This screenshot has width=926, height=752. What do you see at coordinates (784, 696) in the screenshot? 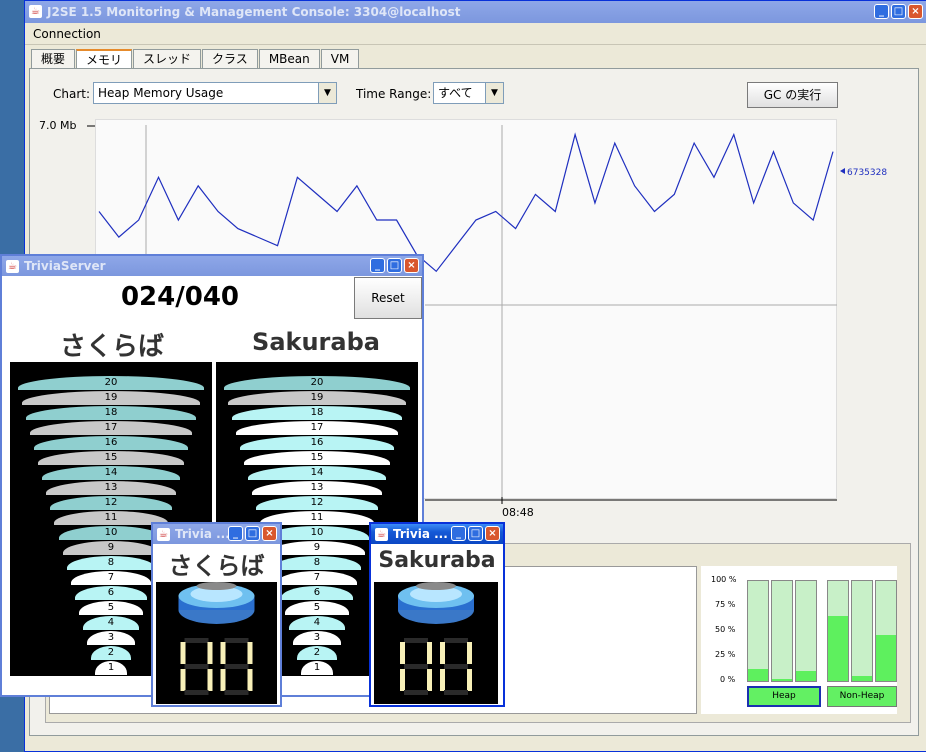
I see `heap-button: Heap` at bounding box center [784, 696].